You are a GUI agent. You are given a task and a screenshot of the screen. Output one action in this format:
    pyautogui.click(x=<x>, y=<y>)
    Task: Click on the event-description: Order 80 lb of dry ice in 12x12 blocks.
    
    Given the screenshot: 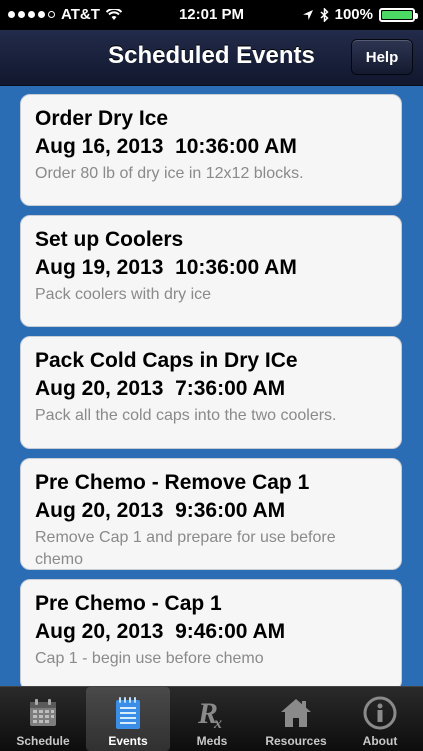 What is the action you would take?
    pyautogui.click(x=169, y=173)
    